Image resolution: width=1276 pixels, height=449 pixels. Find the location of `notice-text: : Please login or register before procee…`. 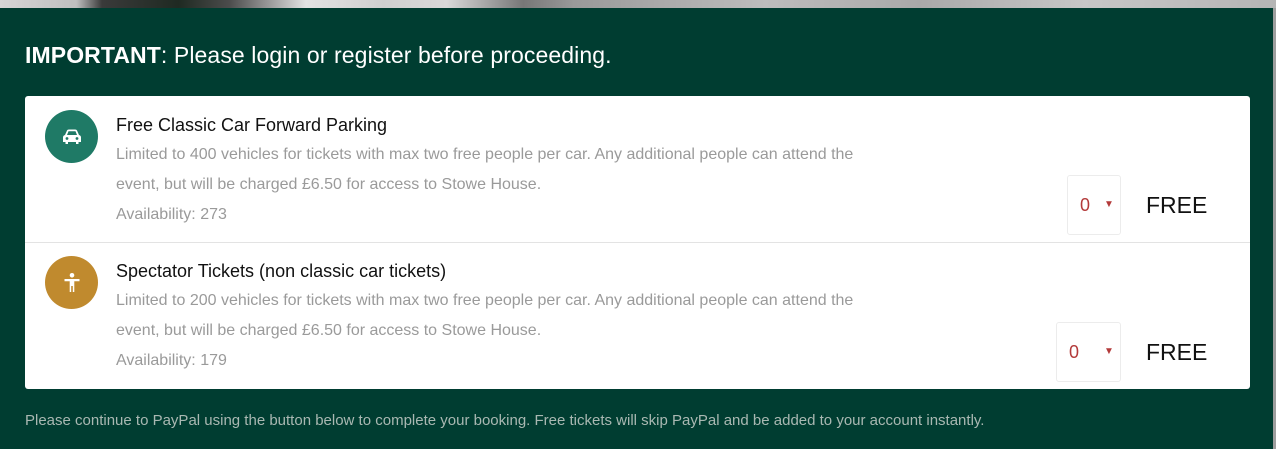

notice-text: : Please login or register before procee… is located at coordinates (386, 55).